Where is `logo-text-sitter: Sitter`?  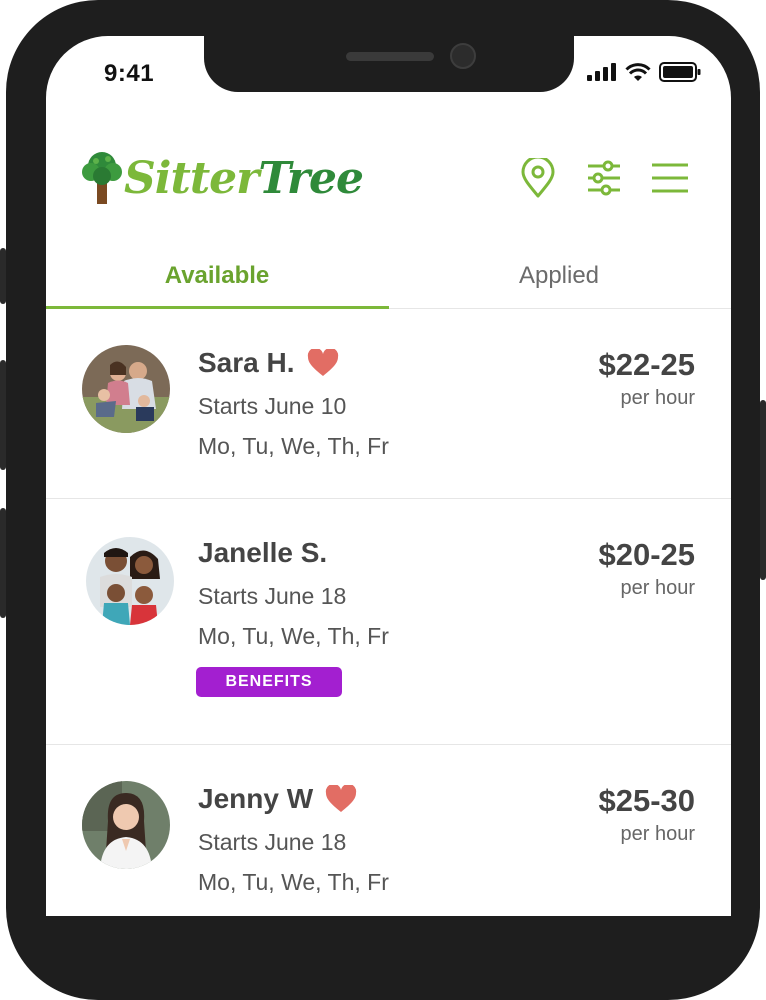 logo-text-sitter: Sitter is located at coordinates (191, 178).